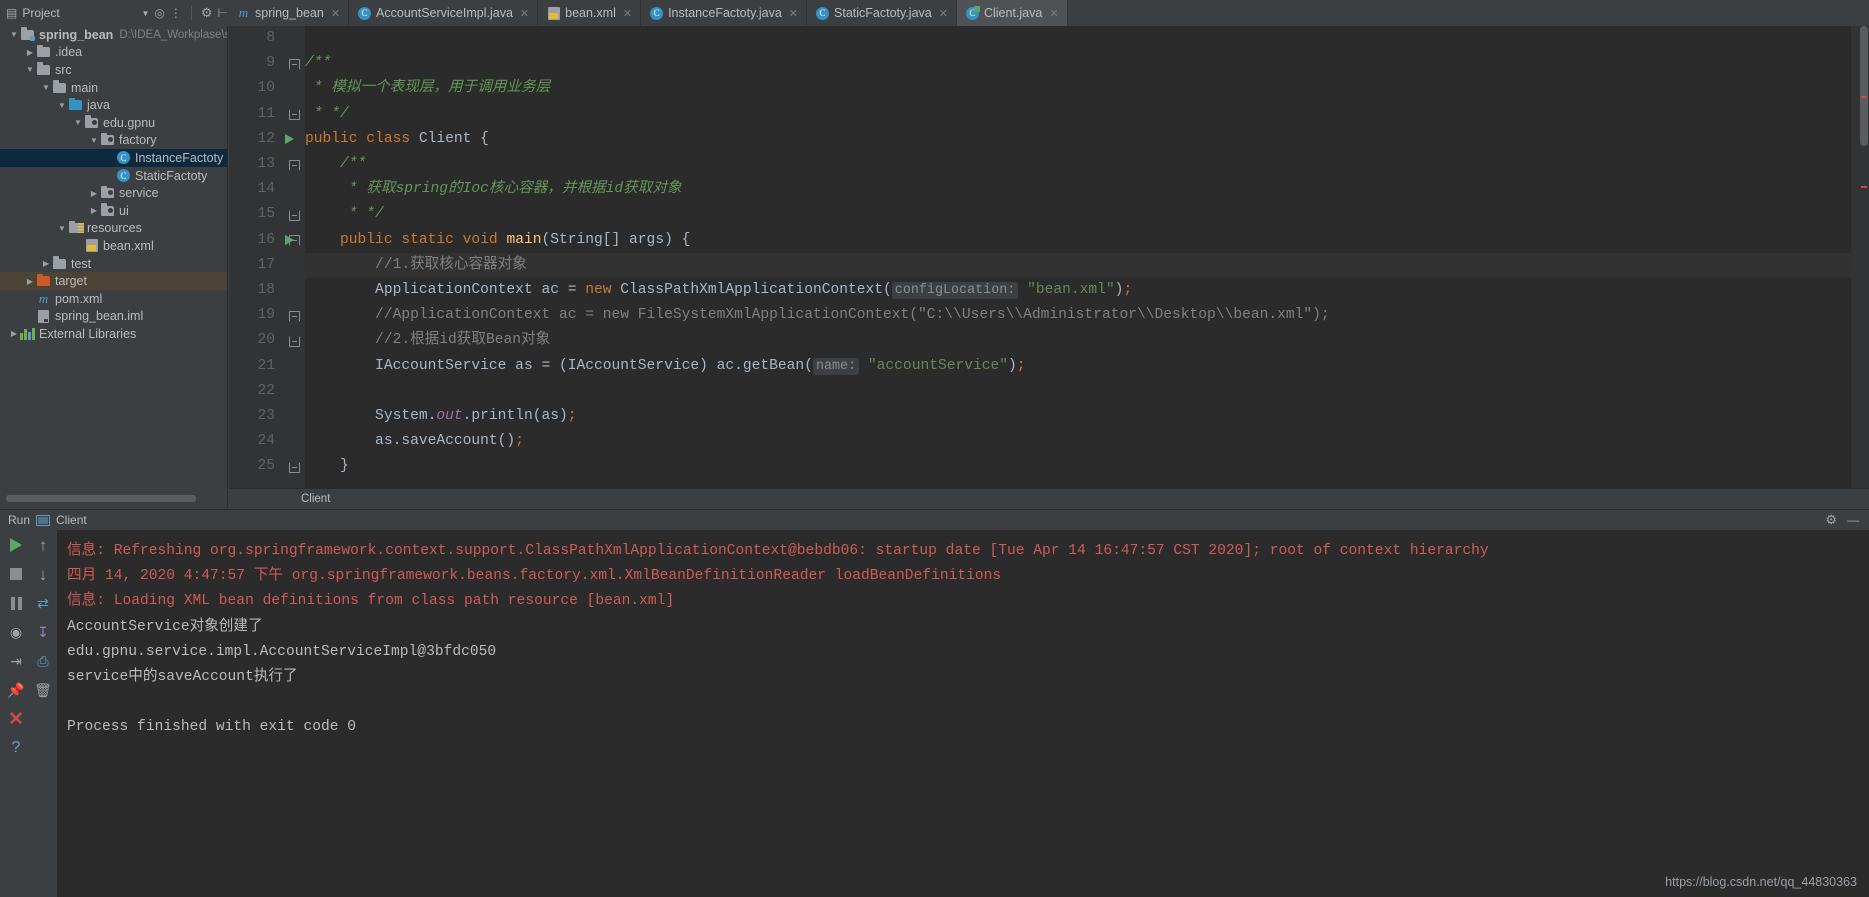 The image size is (1869, 897). What do you see at coordinates (113, 334) in the screenshot?
I see `tree-node-external-libraries: ▶ External Libraries` at bounding box center [113, 334].